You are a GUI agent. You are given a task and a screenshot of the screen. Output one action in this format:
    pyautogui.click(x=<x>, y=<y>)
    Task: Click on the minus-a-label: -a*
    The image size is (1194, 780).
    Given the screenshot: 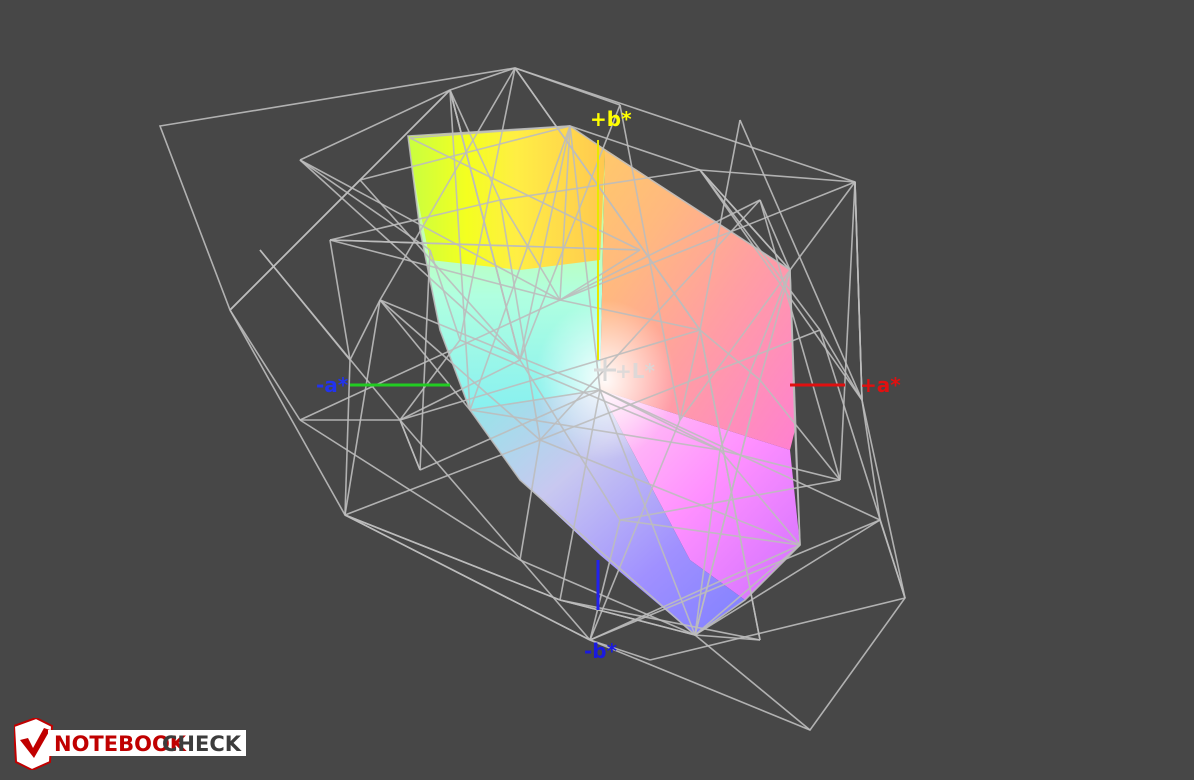 What is the action you would take?
    pyautogui.click(x=332, y=385)
    